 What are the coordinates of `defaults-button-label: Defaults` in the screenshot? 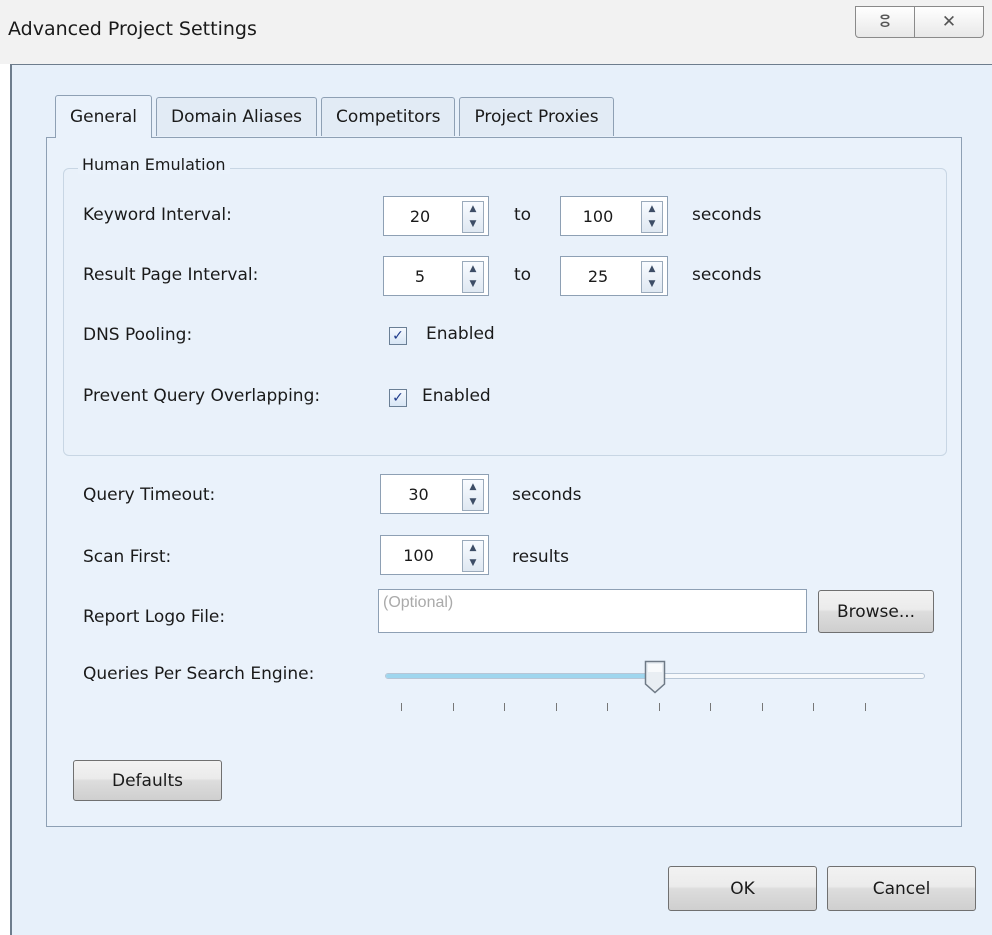 It's located at (147, 780).